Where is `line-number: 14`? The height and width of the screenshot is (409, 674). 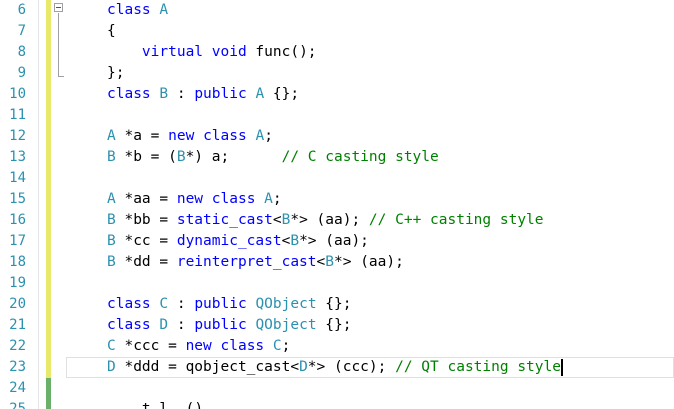
line-number: 14 is located at coordinates (17, 178).